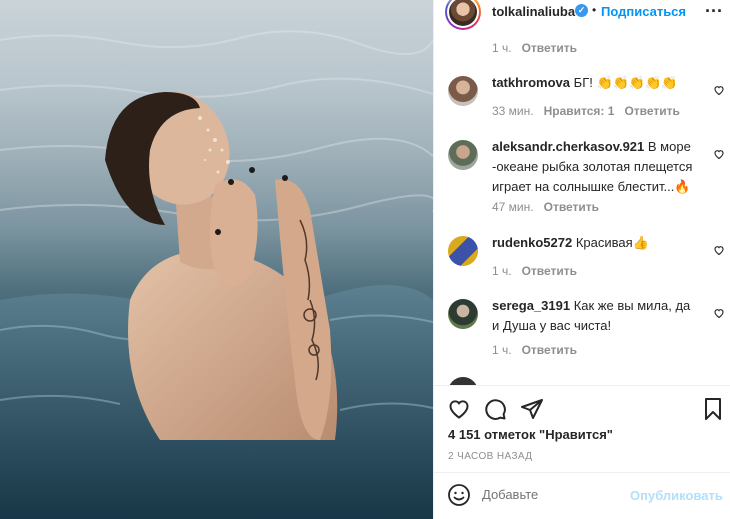 This screenshot has height=519, width=730. Describe the element at coordinates (459, 409) in the screenshot. I see `heart-outline-icon` at that location.